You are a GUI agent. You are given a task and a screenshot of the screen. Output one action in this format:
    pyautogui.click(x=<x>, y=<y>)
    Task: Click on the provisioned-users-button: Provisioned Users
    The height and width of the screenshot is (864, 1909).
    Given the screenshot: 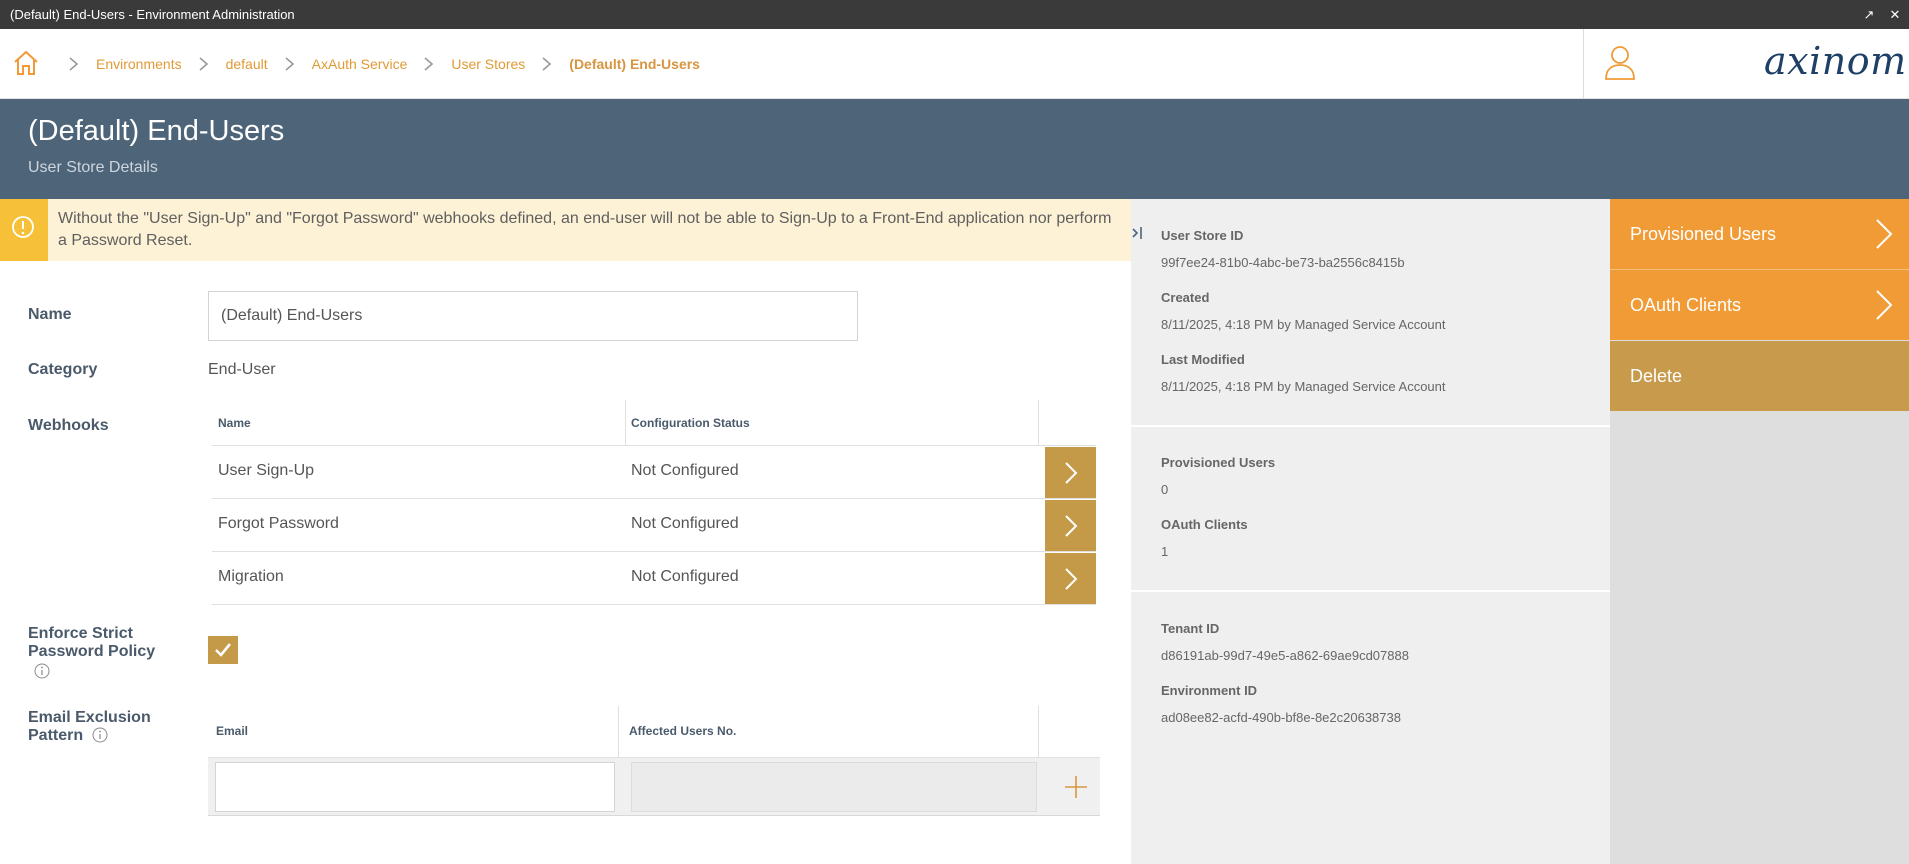 What is the action you would take?
    pyautogui.click(x=1759, y=234)
    